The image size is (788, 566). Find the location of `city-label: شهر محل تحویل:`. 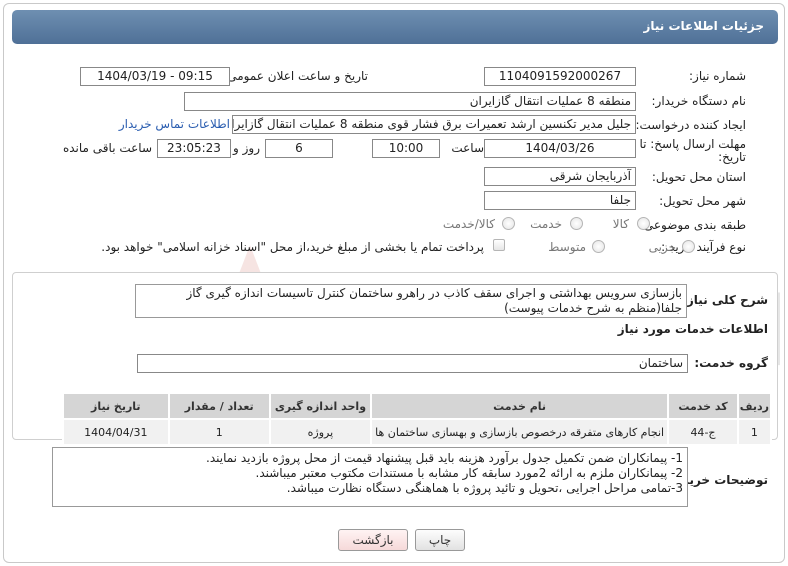

city-label: شهر محل تحویل: is located at coordinates (702, 201).